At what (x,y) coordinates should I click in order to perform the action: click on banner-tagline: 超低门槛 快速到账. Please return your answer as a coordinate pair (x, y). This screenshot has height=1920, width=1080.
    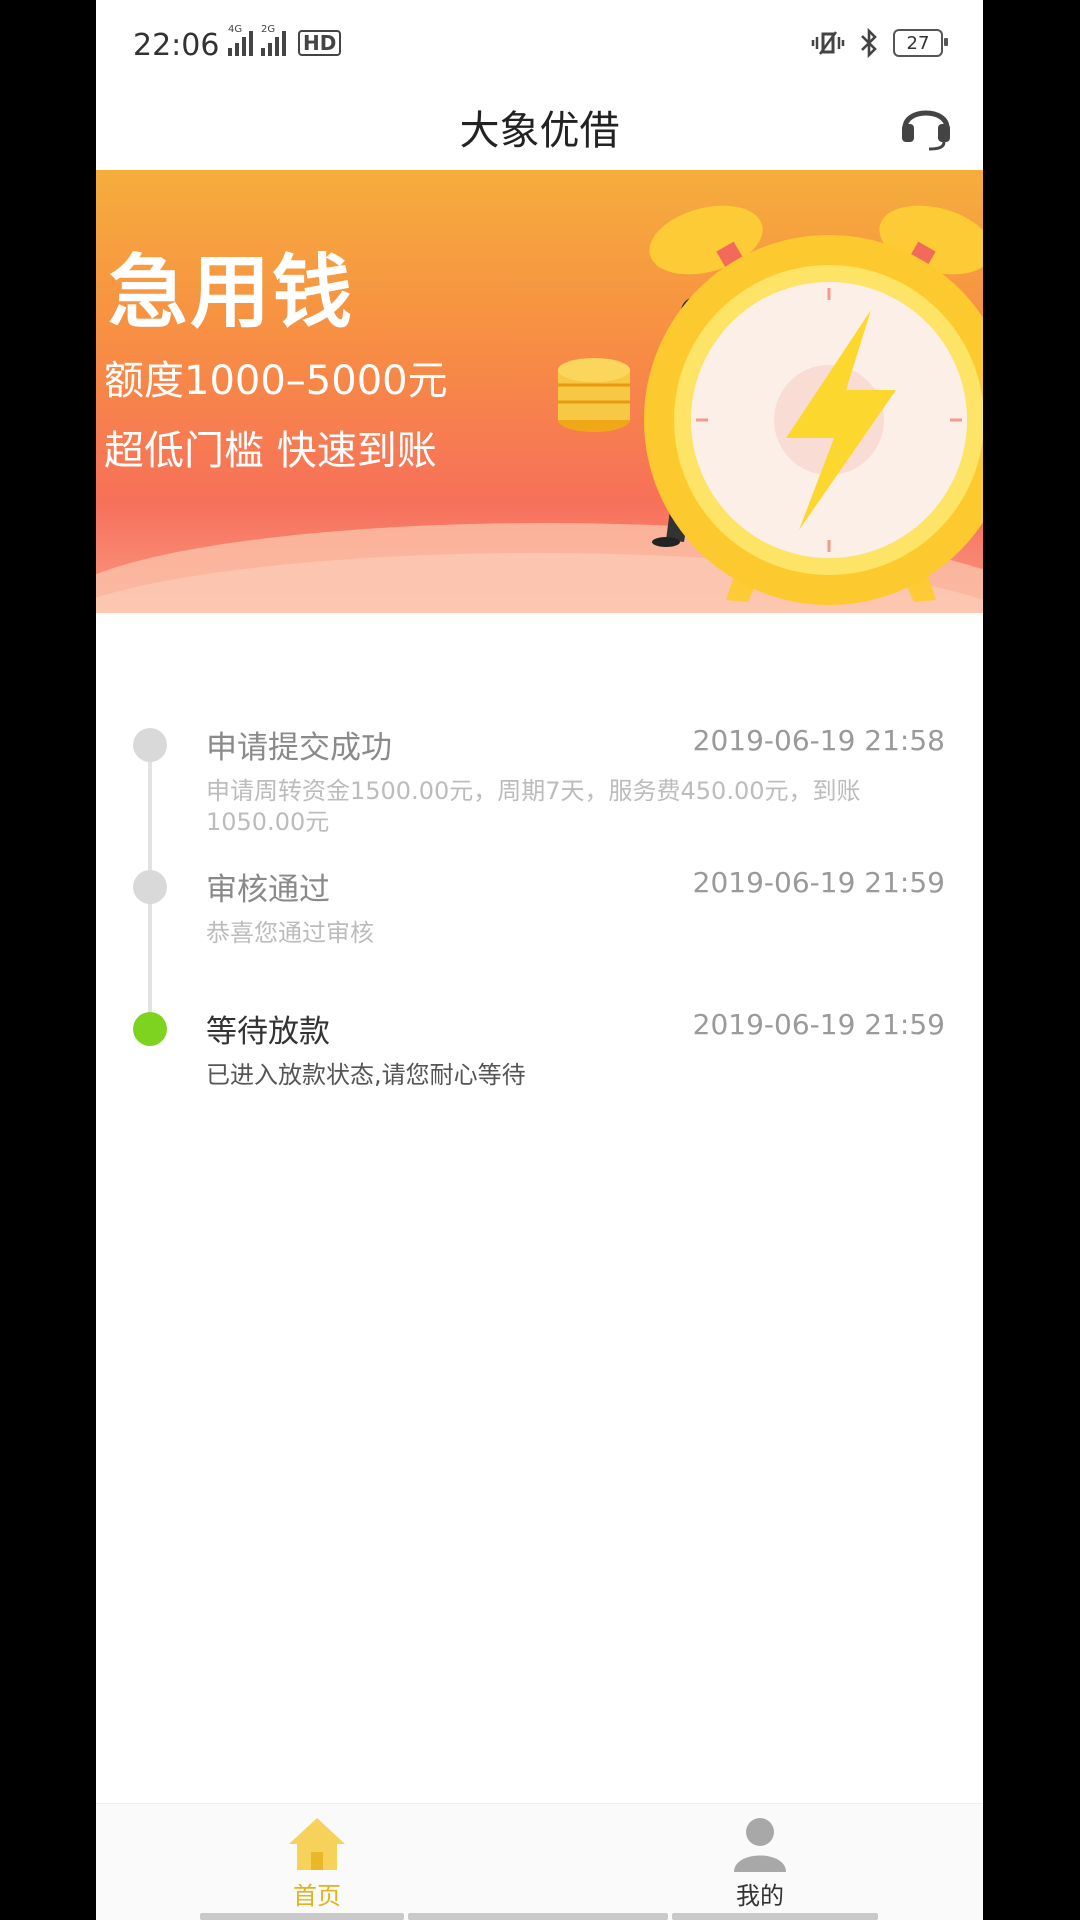
    Looking at the image, I should click on (270, 451).